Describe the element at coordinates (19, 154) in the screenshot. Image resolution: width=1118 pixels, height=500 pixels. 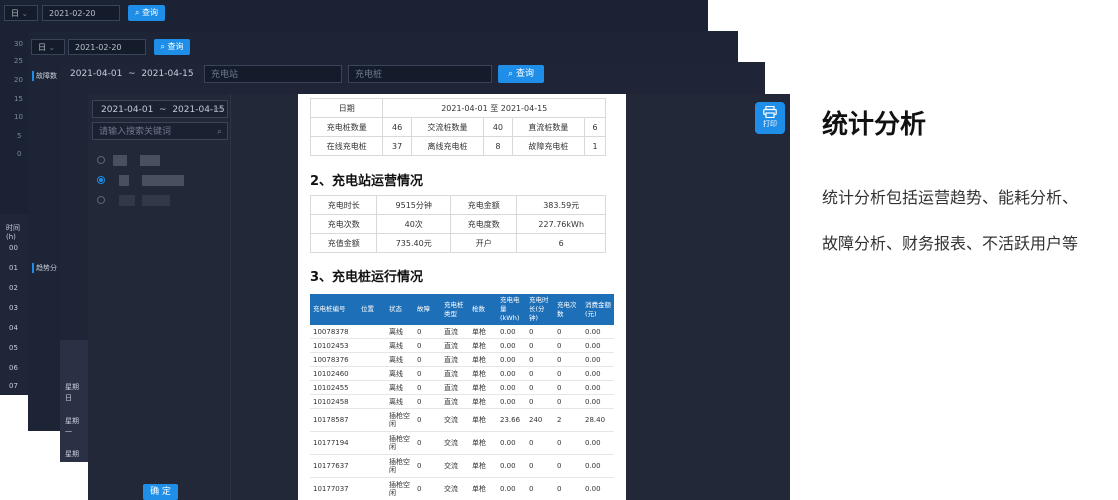
I see `y-tick: 0` at that location.